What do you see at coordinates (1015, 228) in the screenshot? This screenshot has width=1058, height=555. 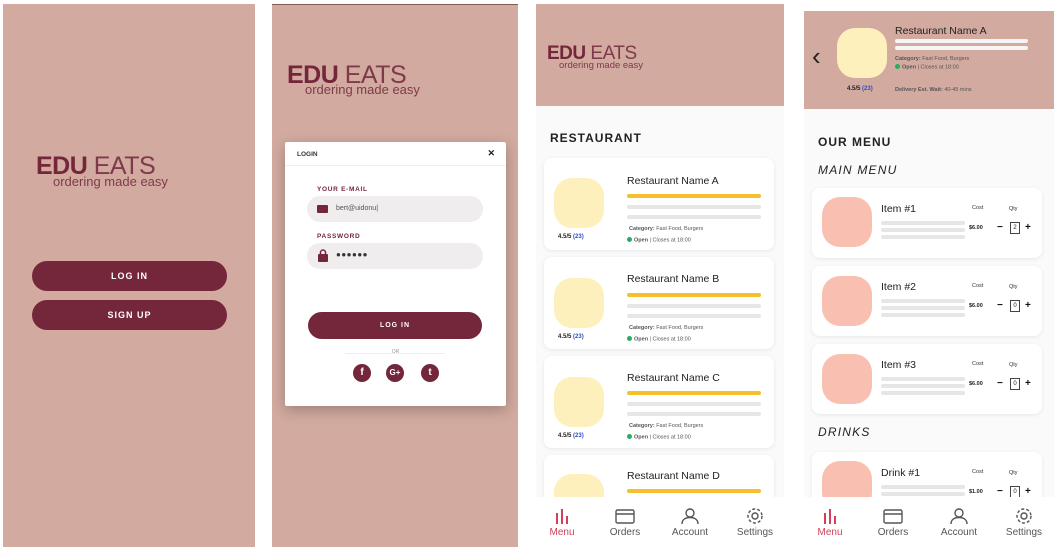 I see `quantity-field: 2` at bounding box center [1015, 228].